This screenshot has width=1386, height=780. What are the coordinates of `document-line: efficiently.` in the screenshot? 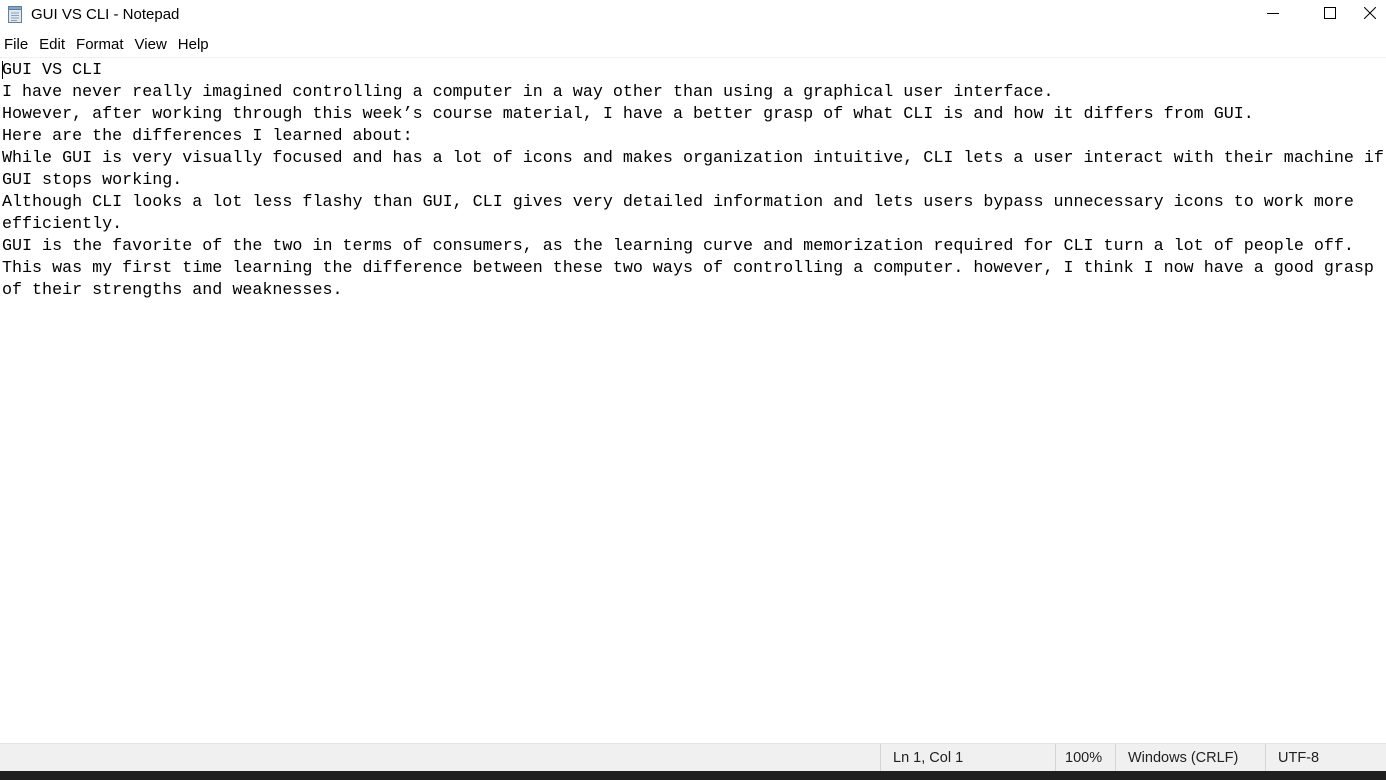 It's located at (62, 224).